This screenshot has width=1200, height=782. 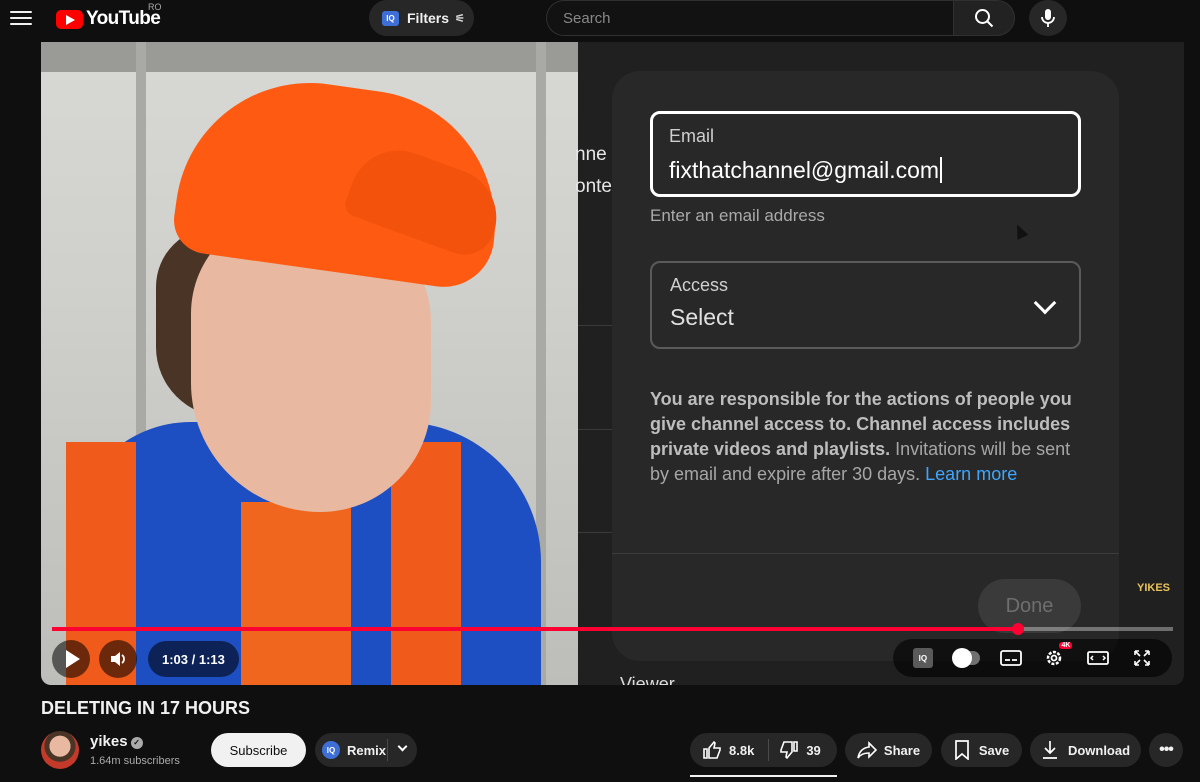 I want to click on subtitles-icon, so click(x=1010, y=658).